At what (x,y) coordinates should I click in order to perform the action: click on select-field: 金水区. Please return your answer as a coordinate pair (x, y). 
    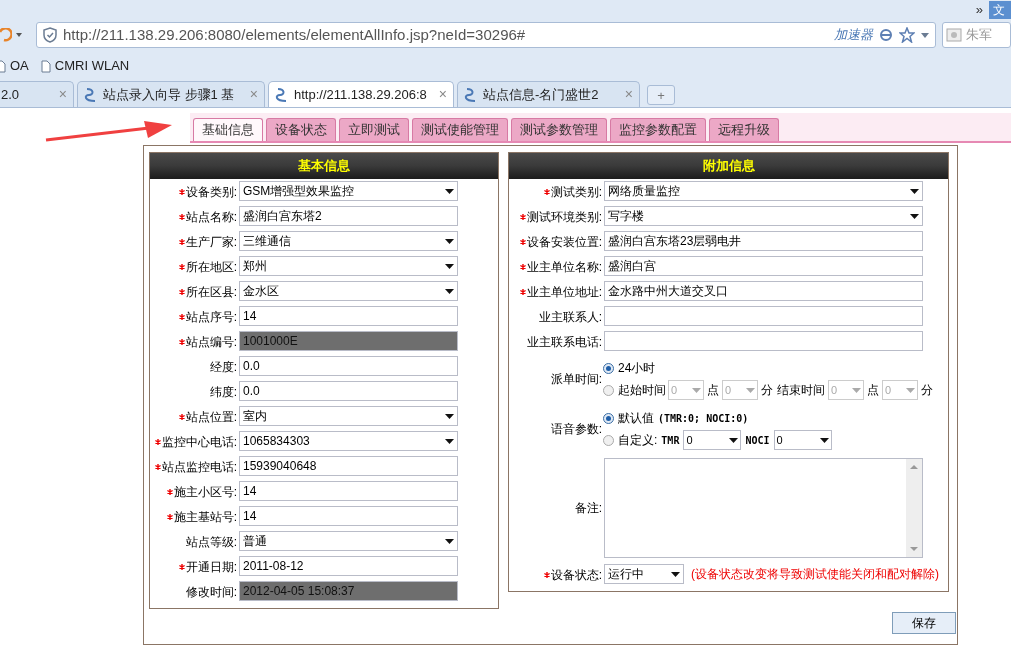
    Looking at the image, I should click on (348, 291).